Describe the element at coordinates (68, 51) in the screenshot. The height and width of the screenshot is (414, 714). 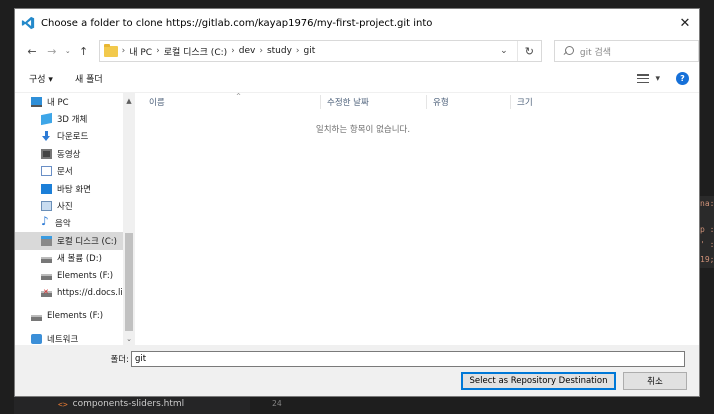
I see `recent-locations-dropdown: ⌄` at that location.